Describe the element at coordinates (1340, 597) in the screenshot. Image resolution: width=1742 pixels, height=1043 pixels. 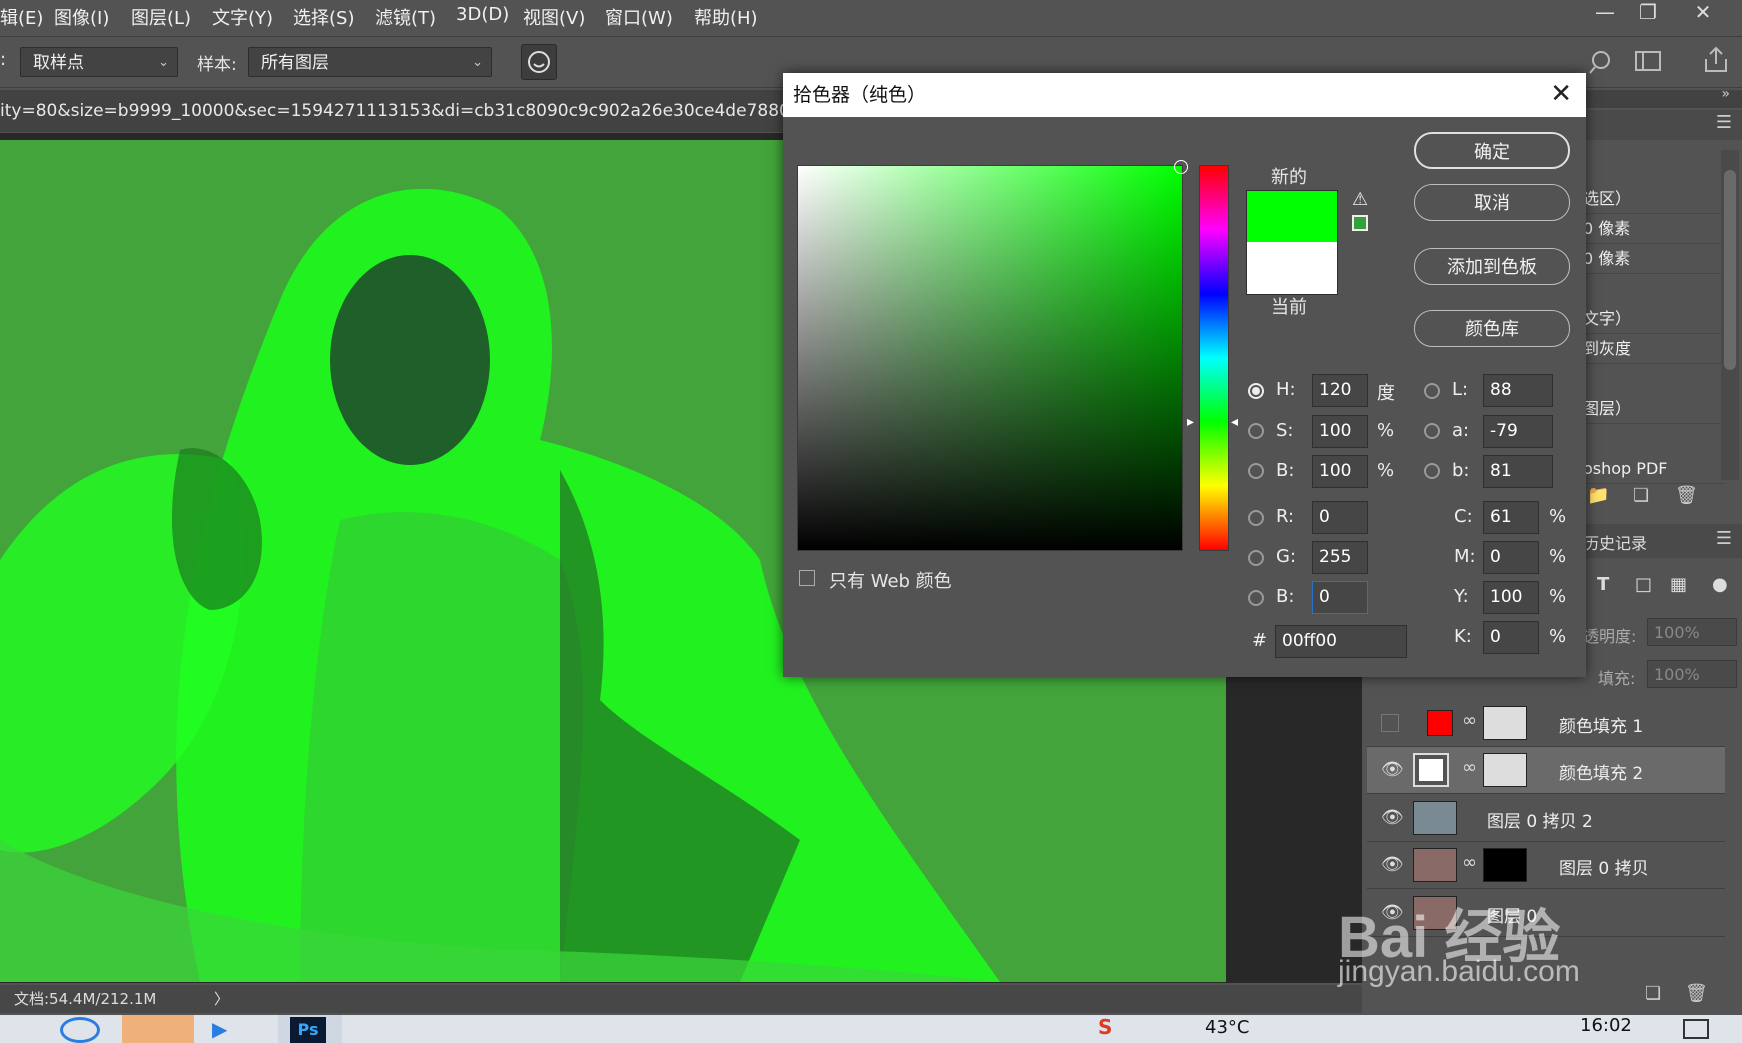
I see `blue-field: 0` at that location.